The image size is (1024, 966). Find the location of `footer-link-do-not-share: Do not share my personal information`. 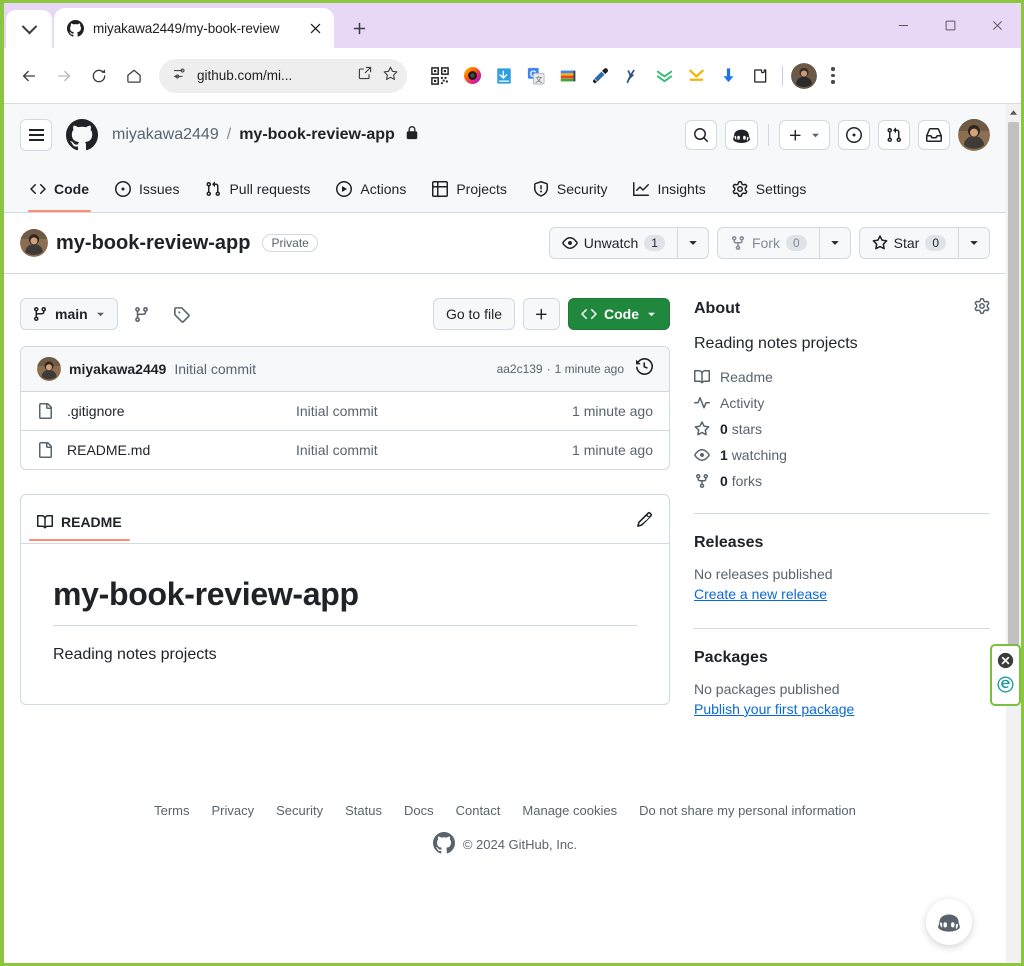

footer-link-do-not-share: Do not share my personal information is located at coordinates (747, 810).